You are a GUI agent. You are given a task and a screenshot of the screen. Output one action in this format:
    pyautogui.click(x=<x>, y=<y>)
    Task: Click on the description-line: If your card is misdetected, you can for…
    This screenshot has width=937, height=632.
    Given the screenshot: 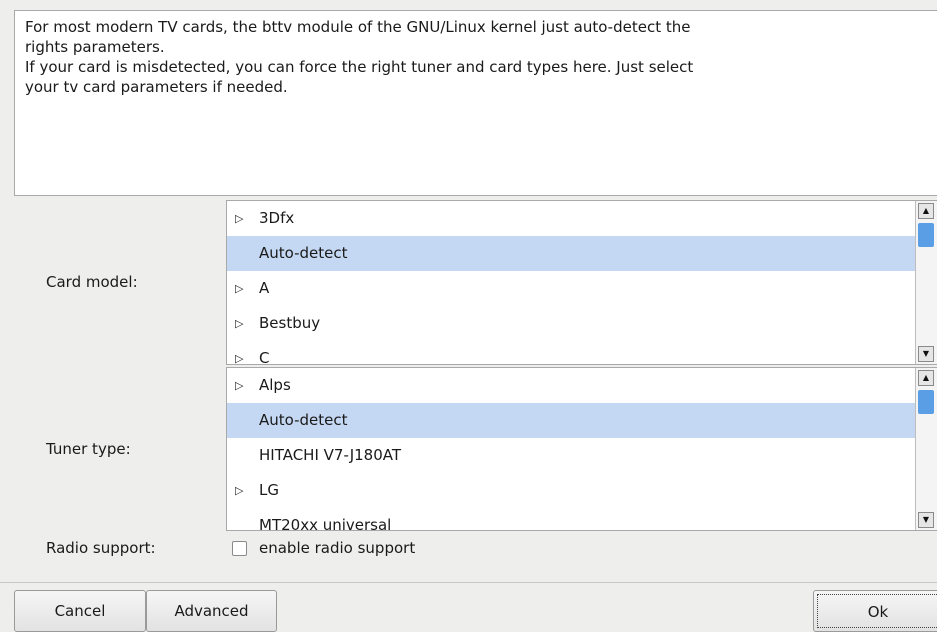 What is the action you would take?
    pyautogui.click(x=359, y=67)
    